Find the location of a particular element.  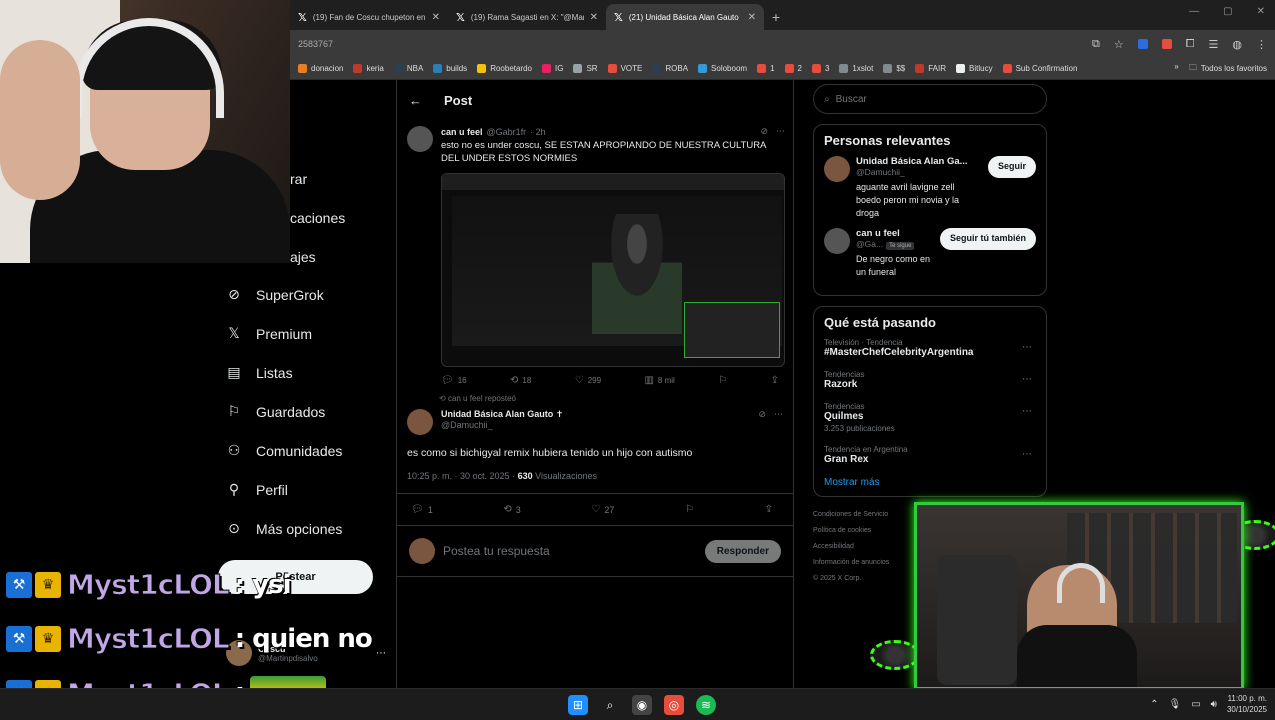

nav-item-explore-partial: rar is located at coordinates (298, 179).